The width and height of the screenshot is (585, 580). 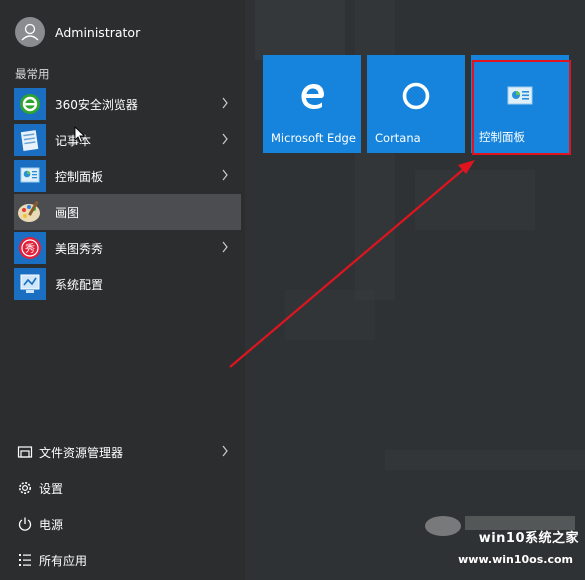 I want to click on watermark-url: www.win10os.com, so click(x=515, y=559).